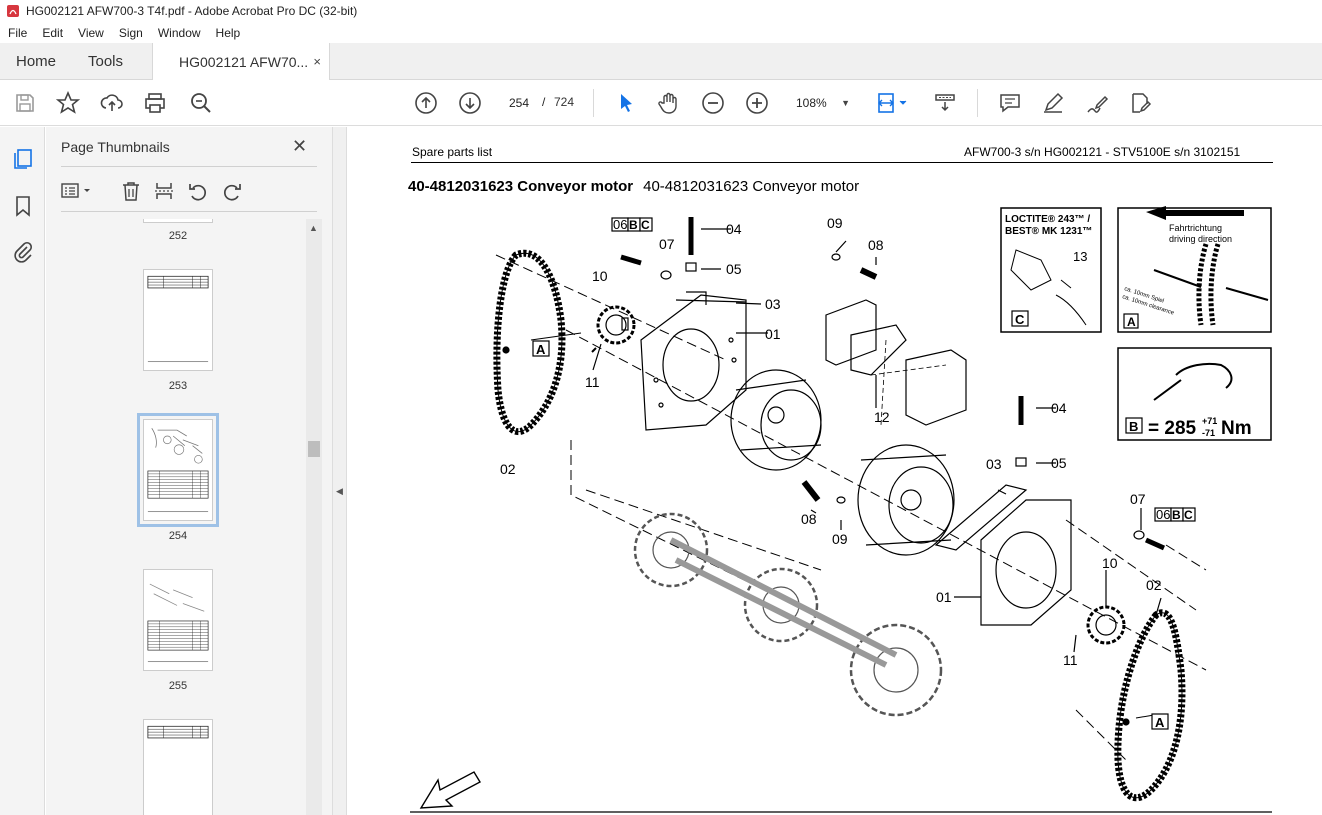 This screenshot has width=1322, height=815. Describe the element at coordinates (1097, 103) in the screenshot. I see `sign-icon` at that location.